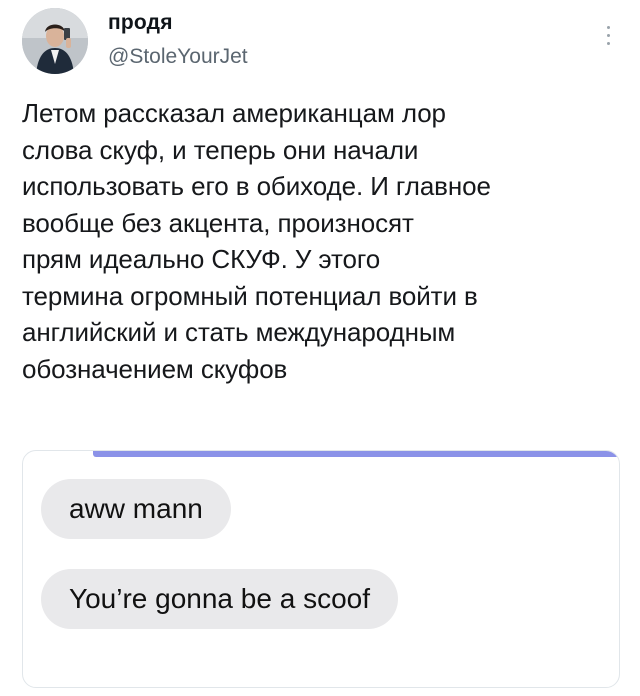  I want to click on tweet-line: обозначением скуфов, so click(155, 368).